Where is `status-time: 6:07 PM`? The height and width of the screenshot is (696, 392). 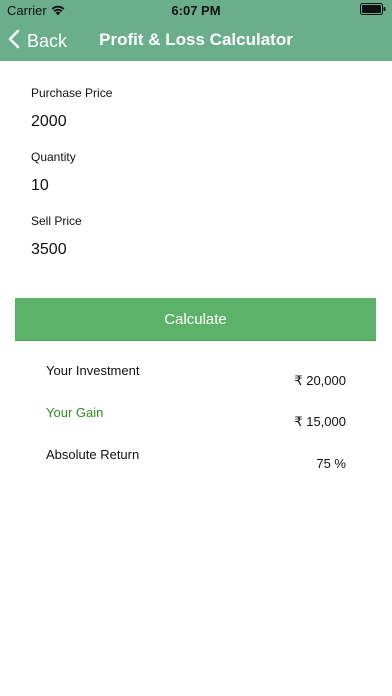
status-time: 6:07 PM is located at coordinates (196, 10).